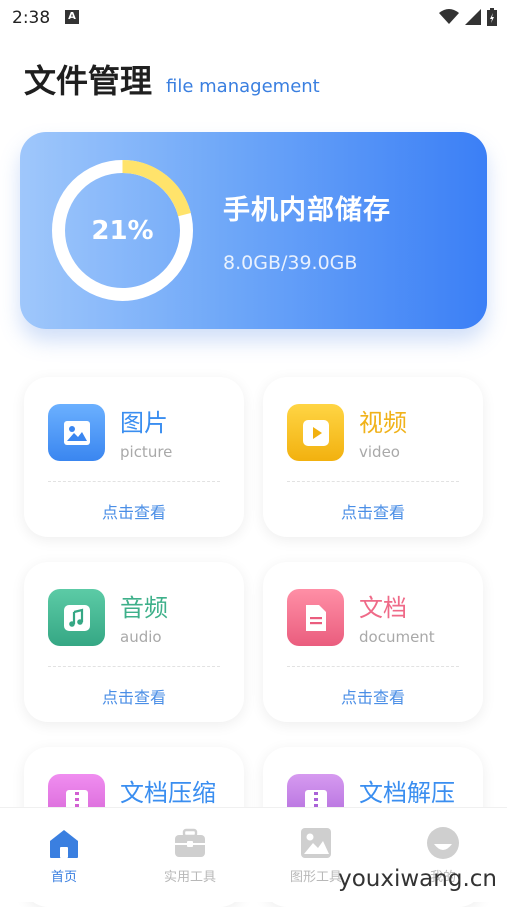 This screenshot has width=507, height=907. What do you see at coordinates (383, 423) in the screenshot?
I see `tile-title: 视频` at bounding box center [383, 423].